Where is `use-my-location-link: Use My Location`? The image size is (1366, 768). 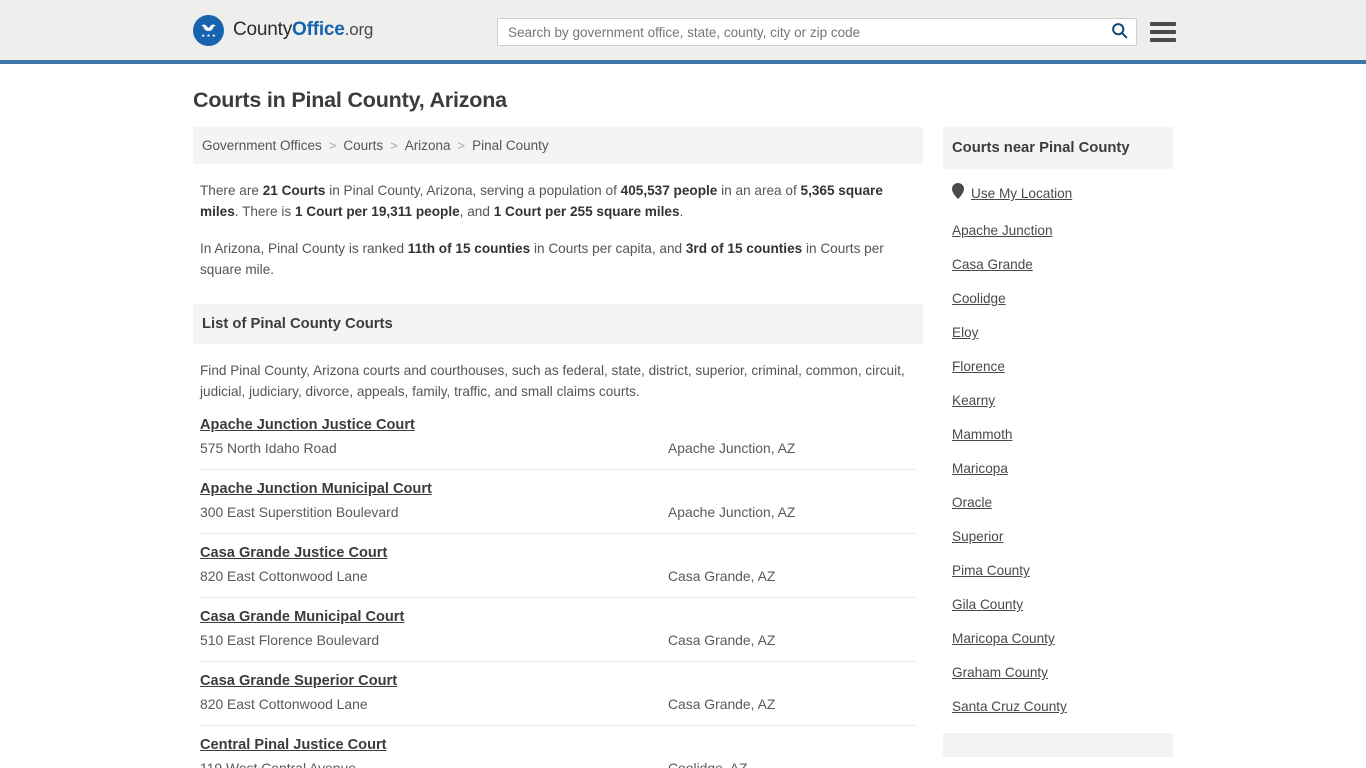 use-my-location-link: Use My Location is located at coordinates (1021, 193).